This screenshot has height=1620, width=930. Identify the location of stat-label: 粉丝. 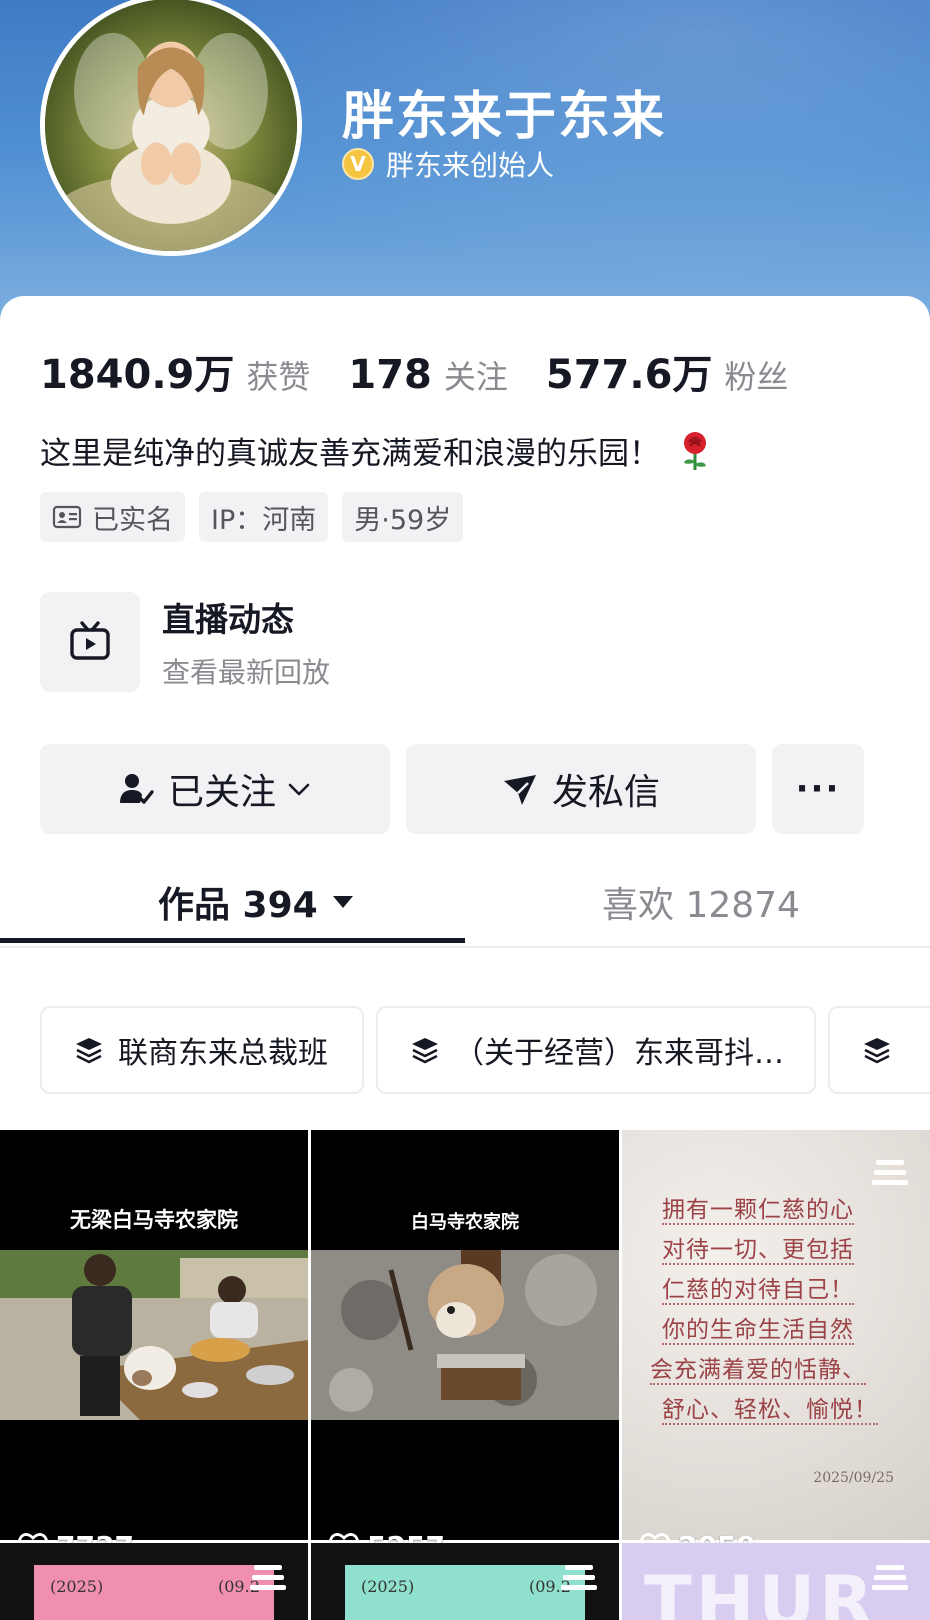
(756, 377).